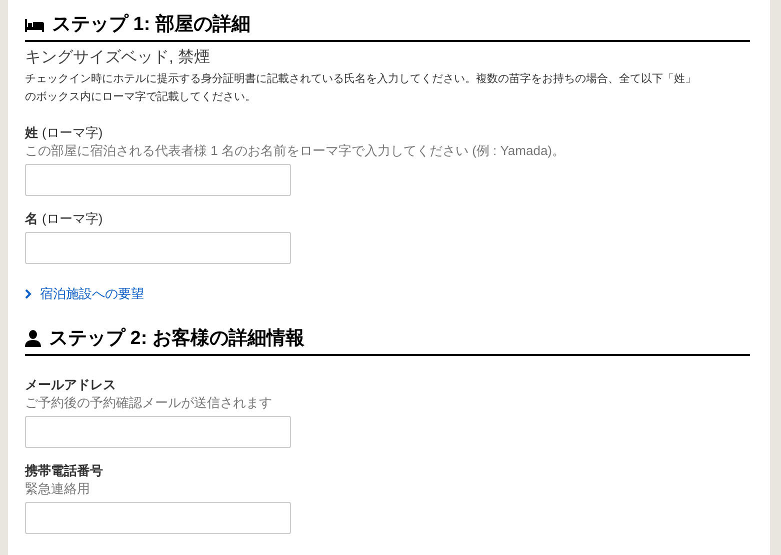  Describe the element at coordinates (58, 489) in the screenshot. I see `field-hint: 緊急連絡用` at that location.